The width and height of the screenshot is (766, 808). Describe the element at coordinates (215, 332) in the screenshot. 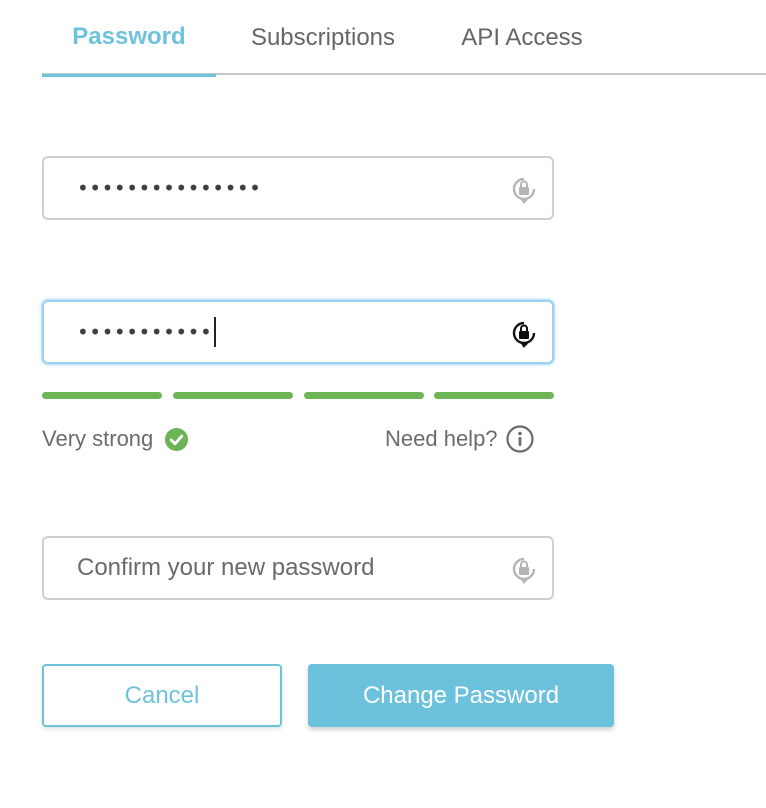

I see `text-caret` at that location.